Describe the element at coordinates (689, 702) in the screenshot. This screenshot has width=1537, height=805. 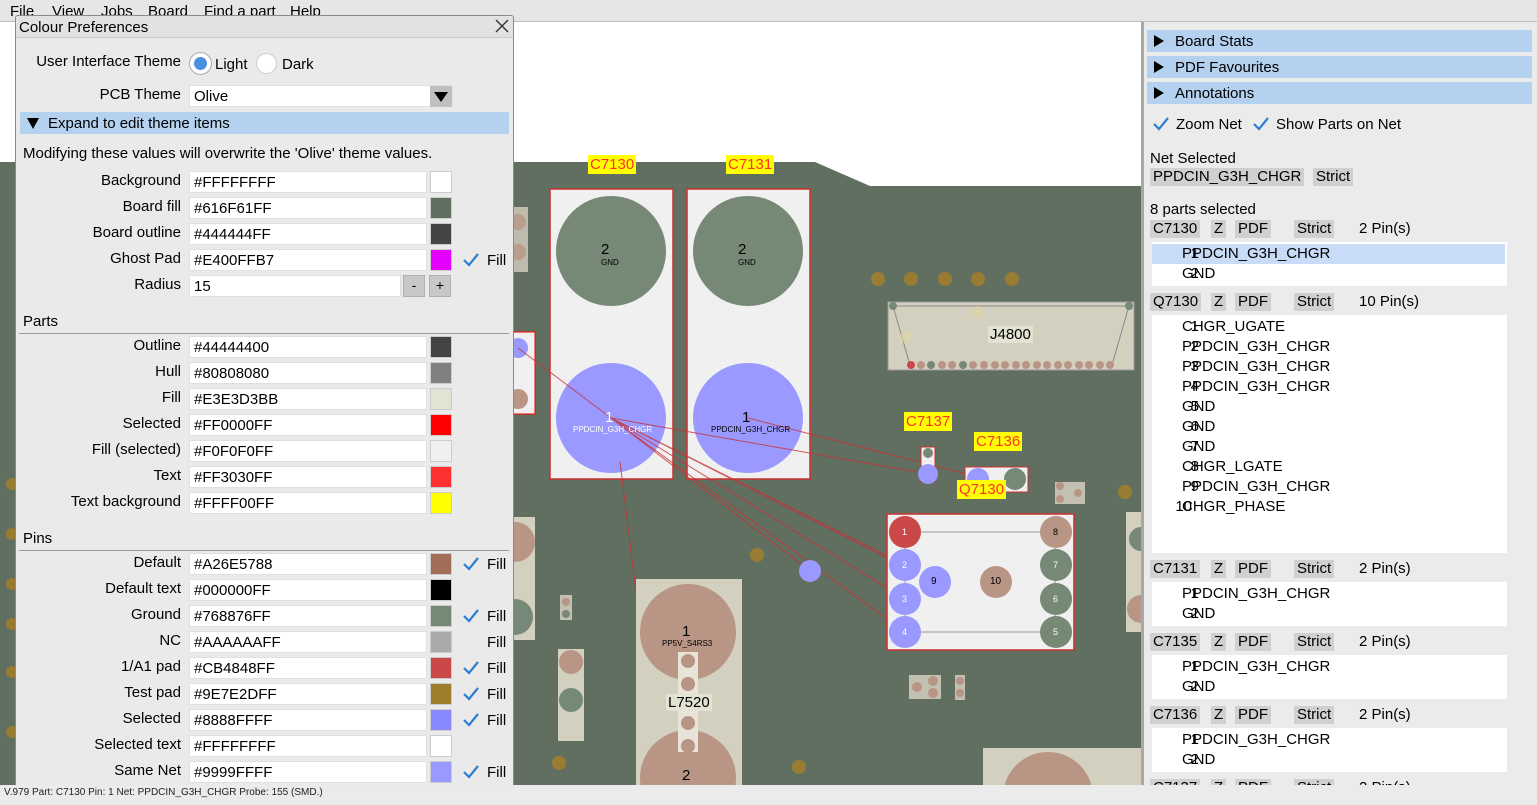
I see `part-label-l7520: L7520` at that location.